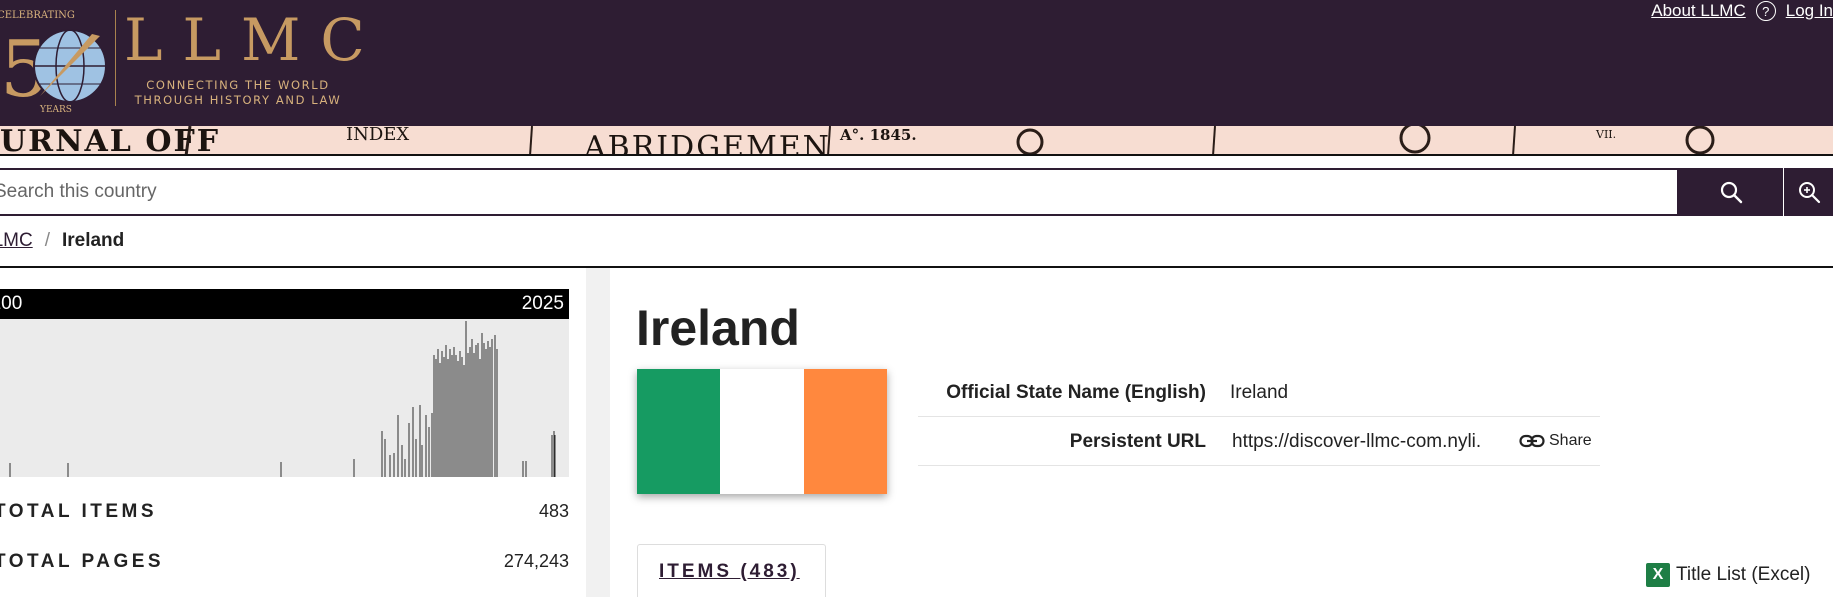 Image resolution: width=1833 pixels, height=597 pixels. What do you see at coordinates (37, 15) in the screenshot?
I see `logo-badge-top-text: CELEBRATING` at bounding box center [37, 15].